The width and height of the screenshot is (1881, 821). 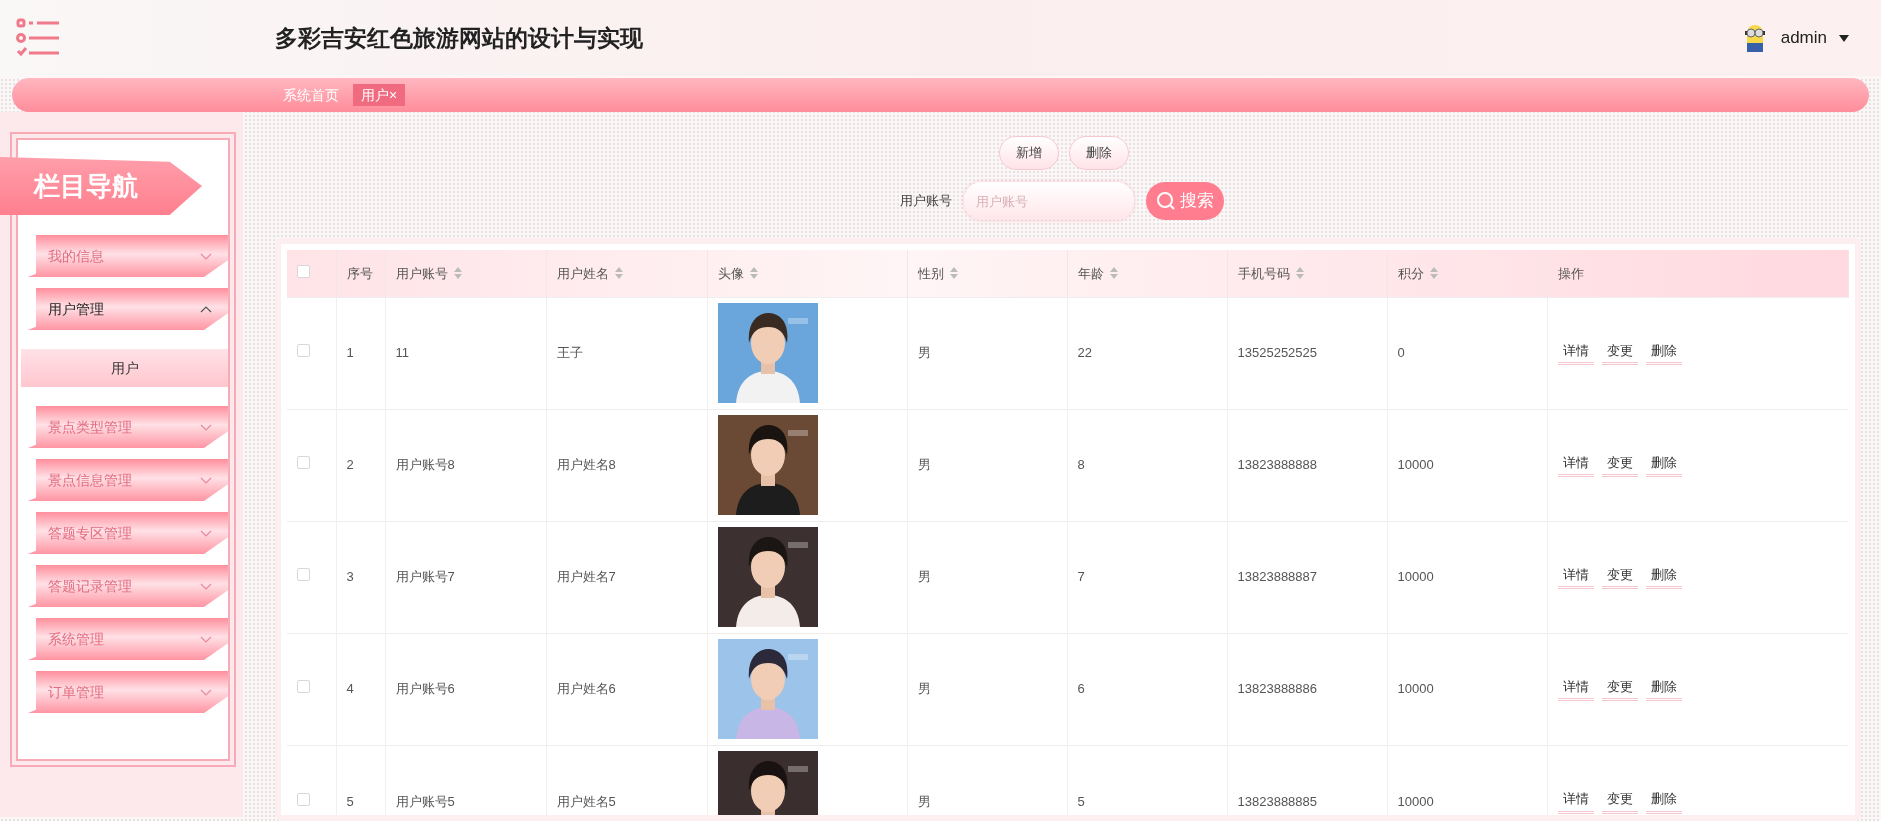 I want to click on table-cell: 用户账号8, so click(x=425, y=465).